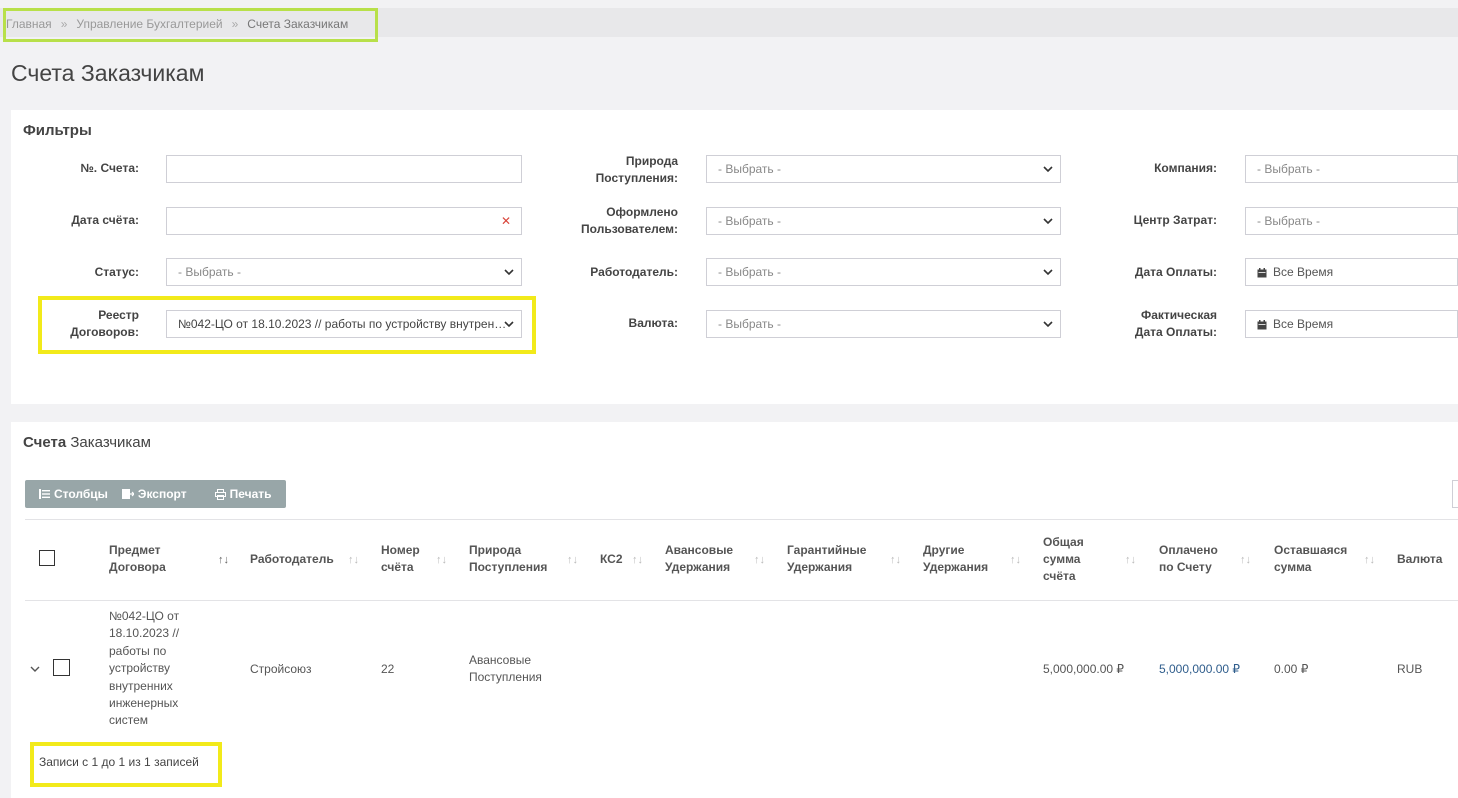 Image resolution: width=1458 pixels, height=798 pixels. What do you see at coordinates (137, 559) in the screenshot?
I see `col-header-subject: Предмет Договора` at bounding box center [137, 559].